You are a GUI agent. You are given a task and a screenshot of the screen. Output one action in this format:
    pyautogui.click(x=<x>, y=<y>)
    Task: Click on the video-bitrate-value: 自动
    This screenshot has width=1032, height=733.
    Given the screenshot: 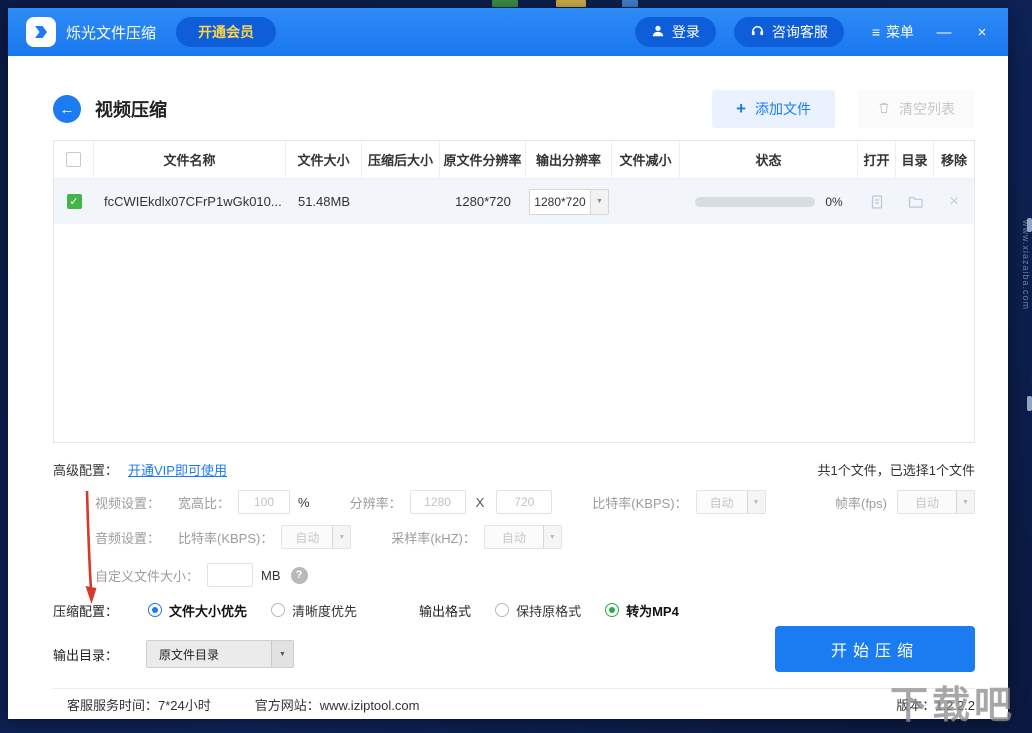 What is the action you would take?
    pyautogui.click(x=721, y=502)
    